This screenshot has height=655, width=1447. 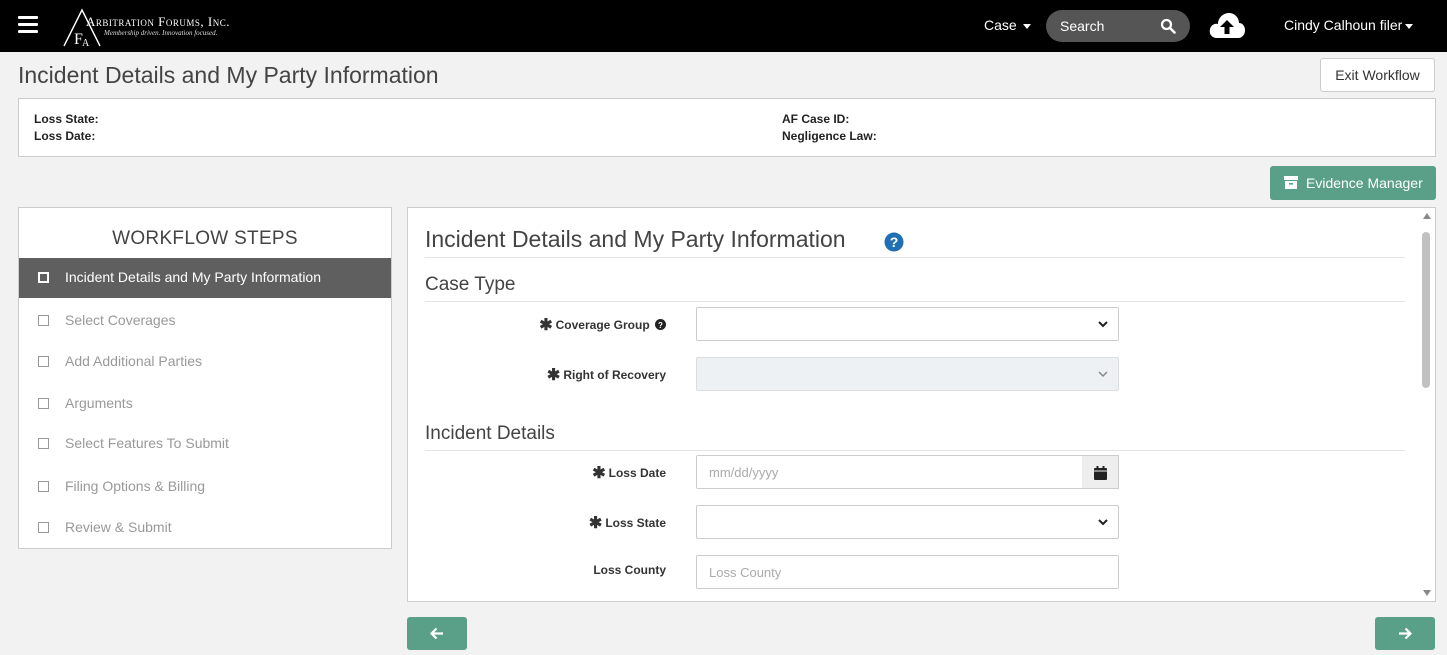 I want to click on case-menu-label: Case, so click(x=1000, y=25).